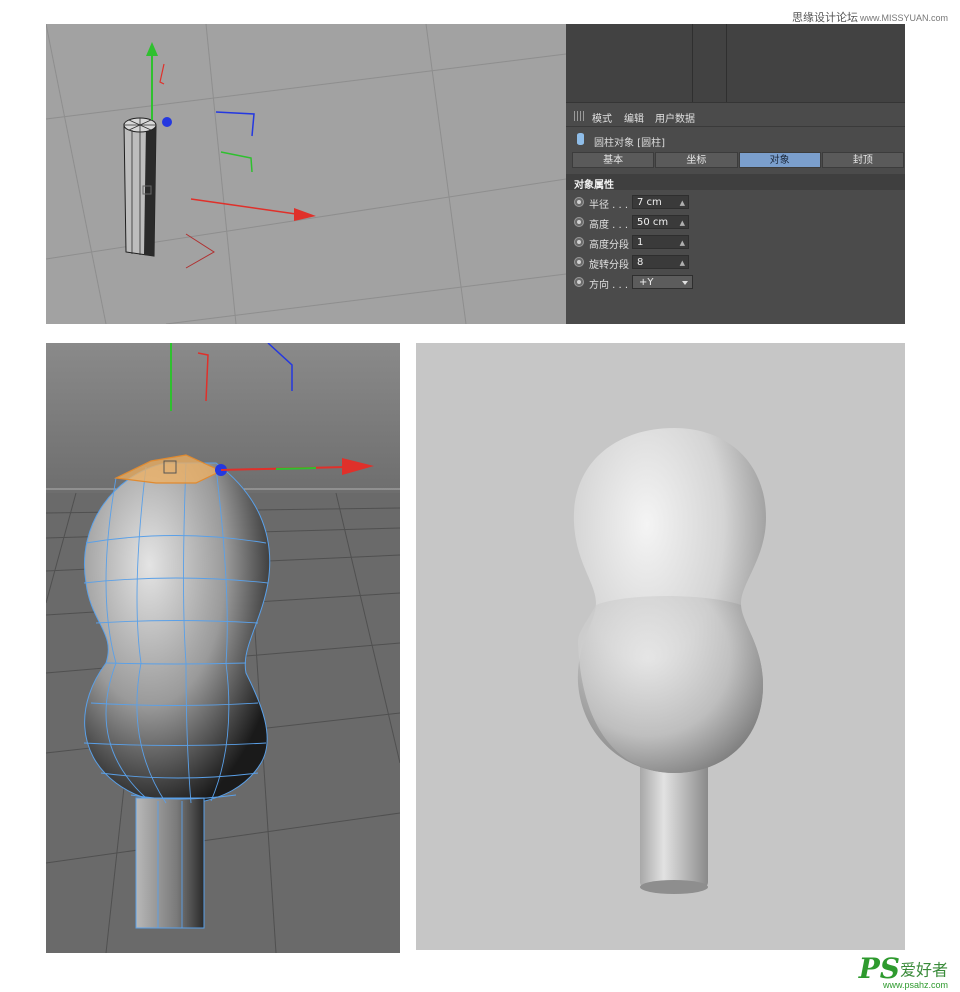 Image resolution: width=960 pixels, height=992 pixels. What do you see at coordinates (609, 265) in the screenshot?
I see `param-label: 旋转分段` at bounding box center [609, 265].